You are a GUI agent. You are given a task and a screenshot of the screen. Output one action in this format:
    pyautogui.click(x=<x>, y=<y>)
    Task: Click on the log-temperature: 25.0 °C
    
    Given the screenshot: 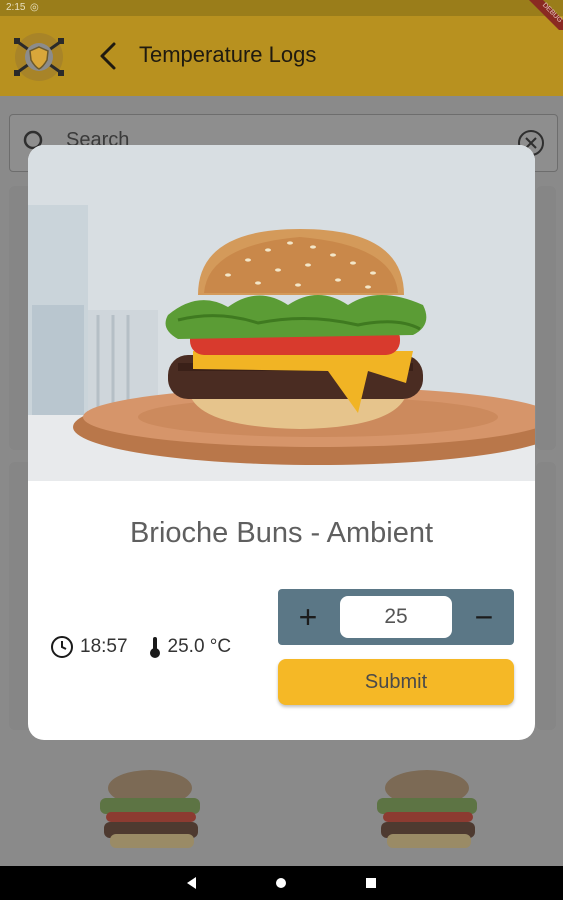 What is the action you would take?
    pyautogui.click(x=199, y=646)
    